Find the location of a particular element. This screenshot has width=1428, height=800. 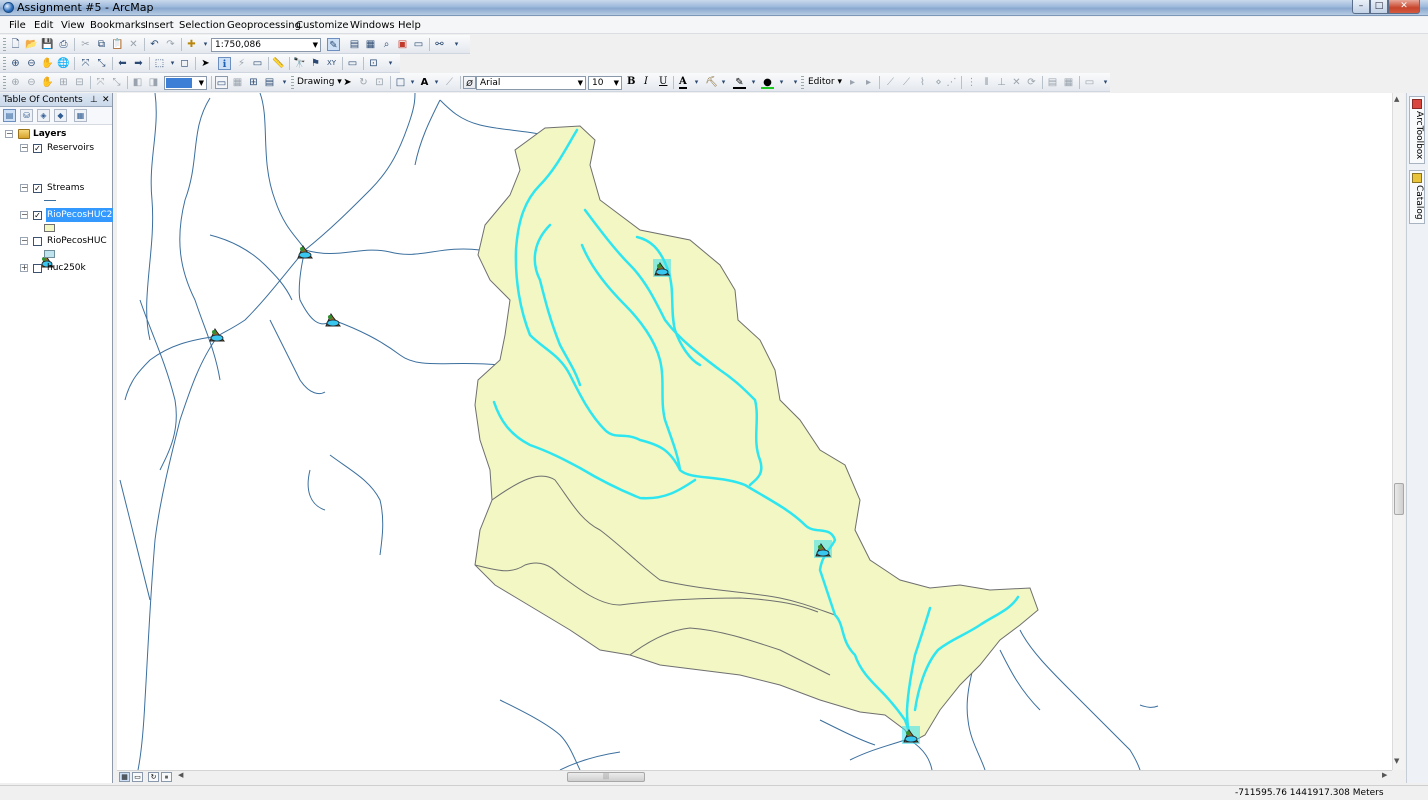

reshape-icon: ⋮ is located at coordinates (971, 82).